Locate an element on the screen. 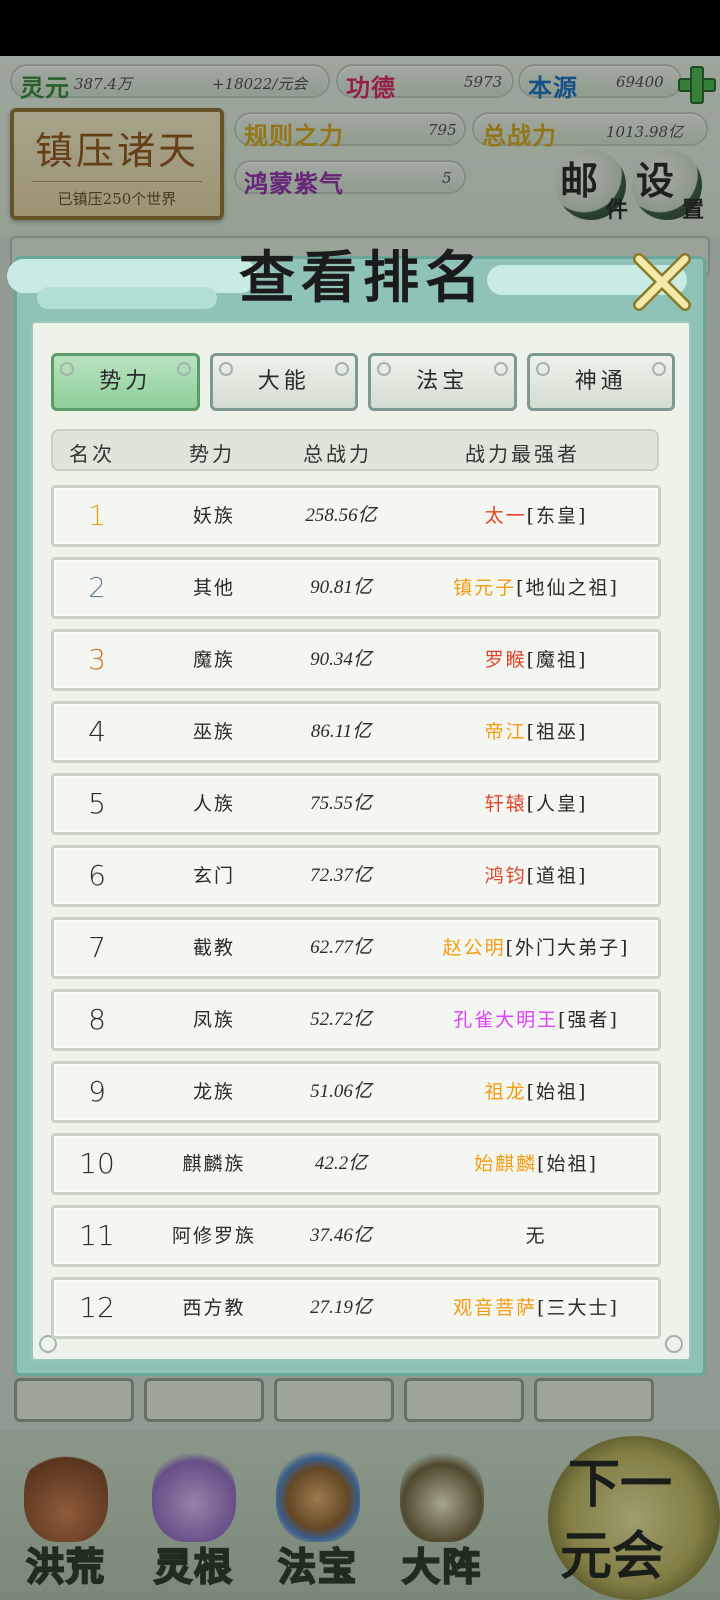  row-power: 90.34亿 is located at coordinates (341, 659).